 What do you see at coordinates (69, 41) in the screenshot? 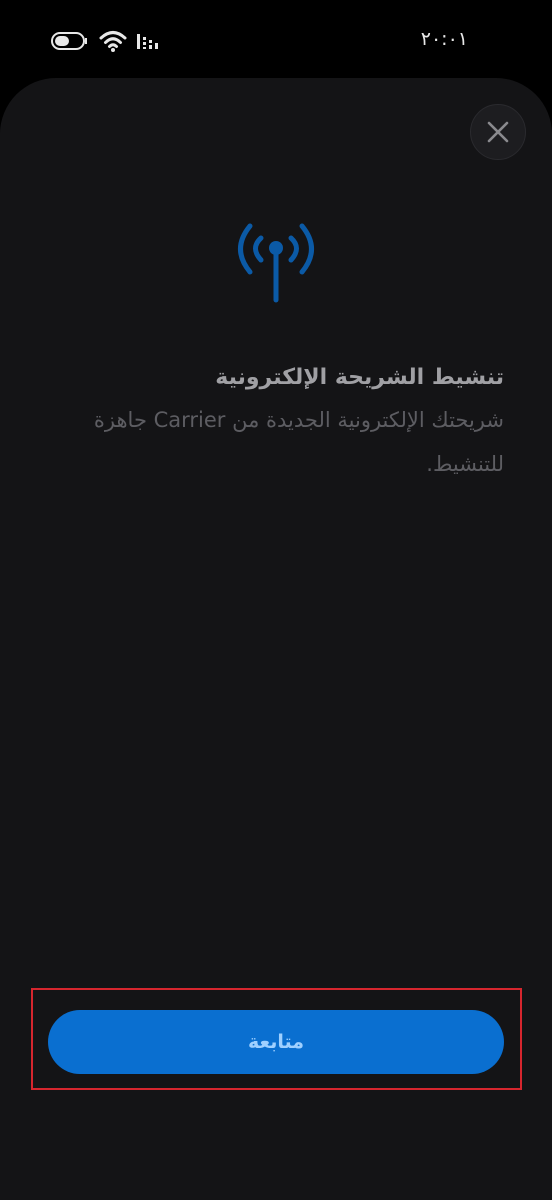
I see `battery-icon` at bounding box center [69, 41].